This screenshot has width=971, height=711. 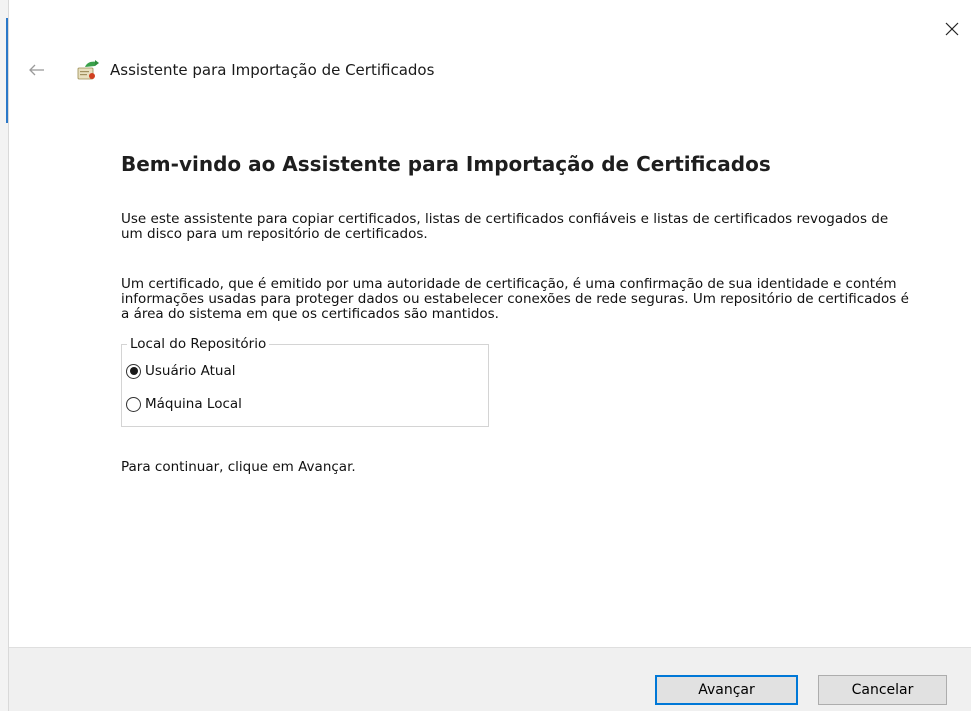 What do you see at coordinates (490, 679) in the screenshot?
I see `wizard-footer: Avançar Cancelar` at bounding box center [490, 679].